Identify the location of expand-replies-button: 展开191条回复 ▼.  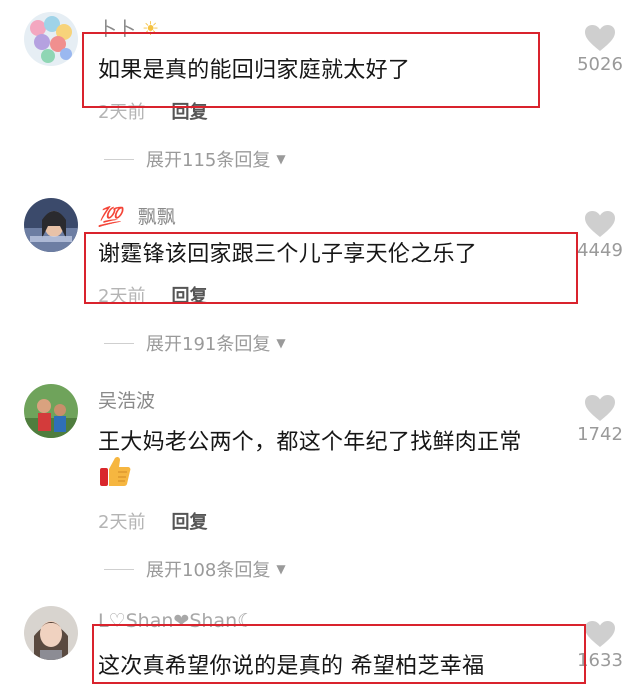
(195, 343).